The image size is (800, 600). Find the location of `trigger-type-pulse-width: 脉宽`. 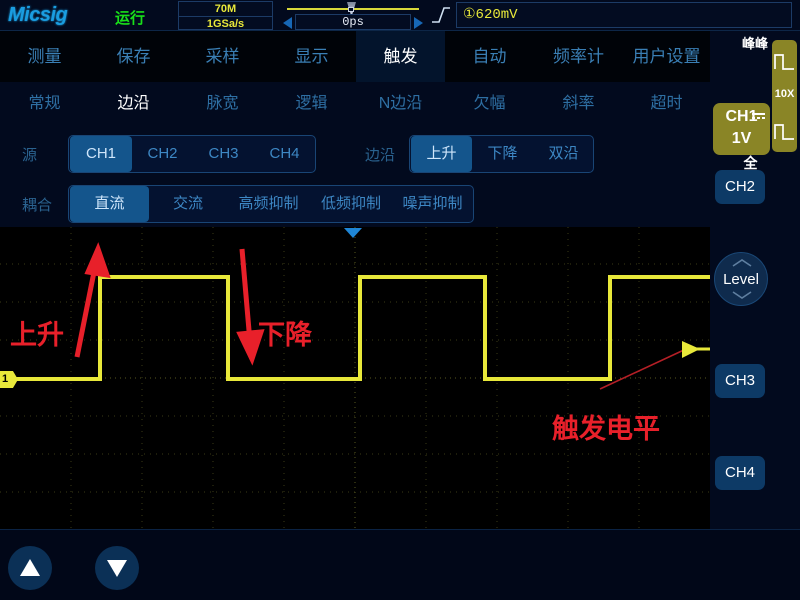

trigger-type-pulse-width: 脉宽 is located at coordinates (222, 104).